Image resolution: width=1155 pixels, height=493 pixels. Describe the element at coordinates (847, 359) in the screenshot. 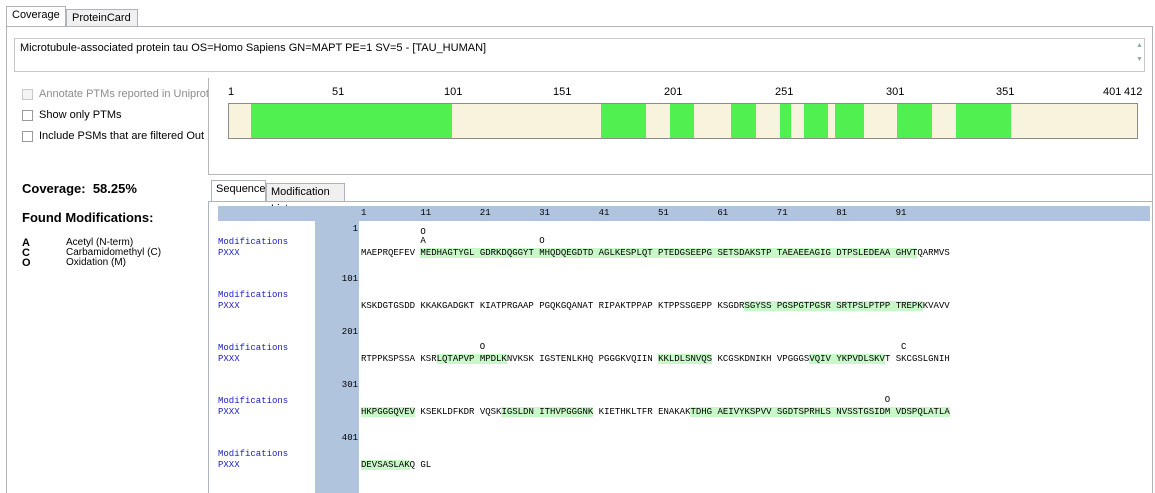

I see `covered-peptide: VQIV YKPVDLSKV` at that location.